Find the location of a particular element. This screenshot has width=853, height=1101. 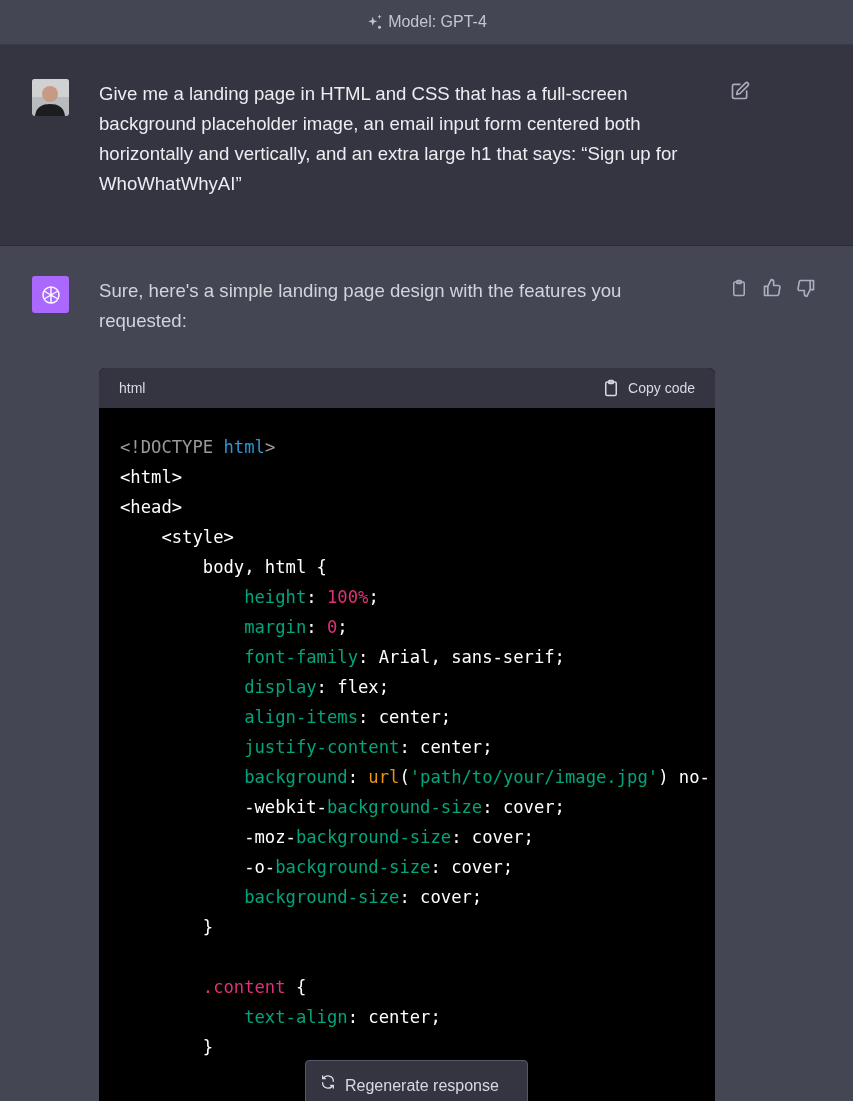

code-line: margin: 0; is located at coordinates (296, 627).